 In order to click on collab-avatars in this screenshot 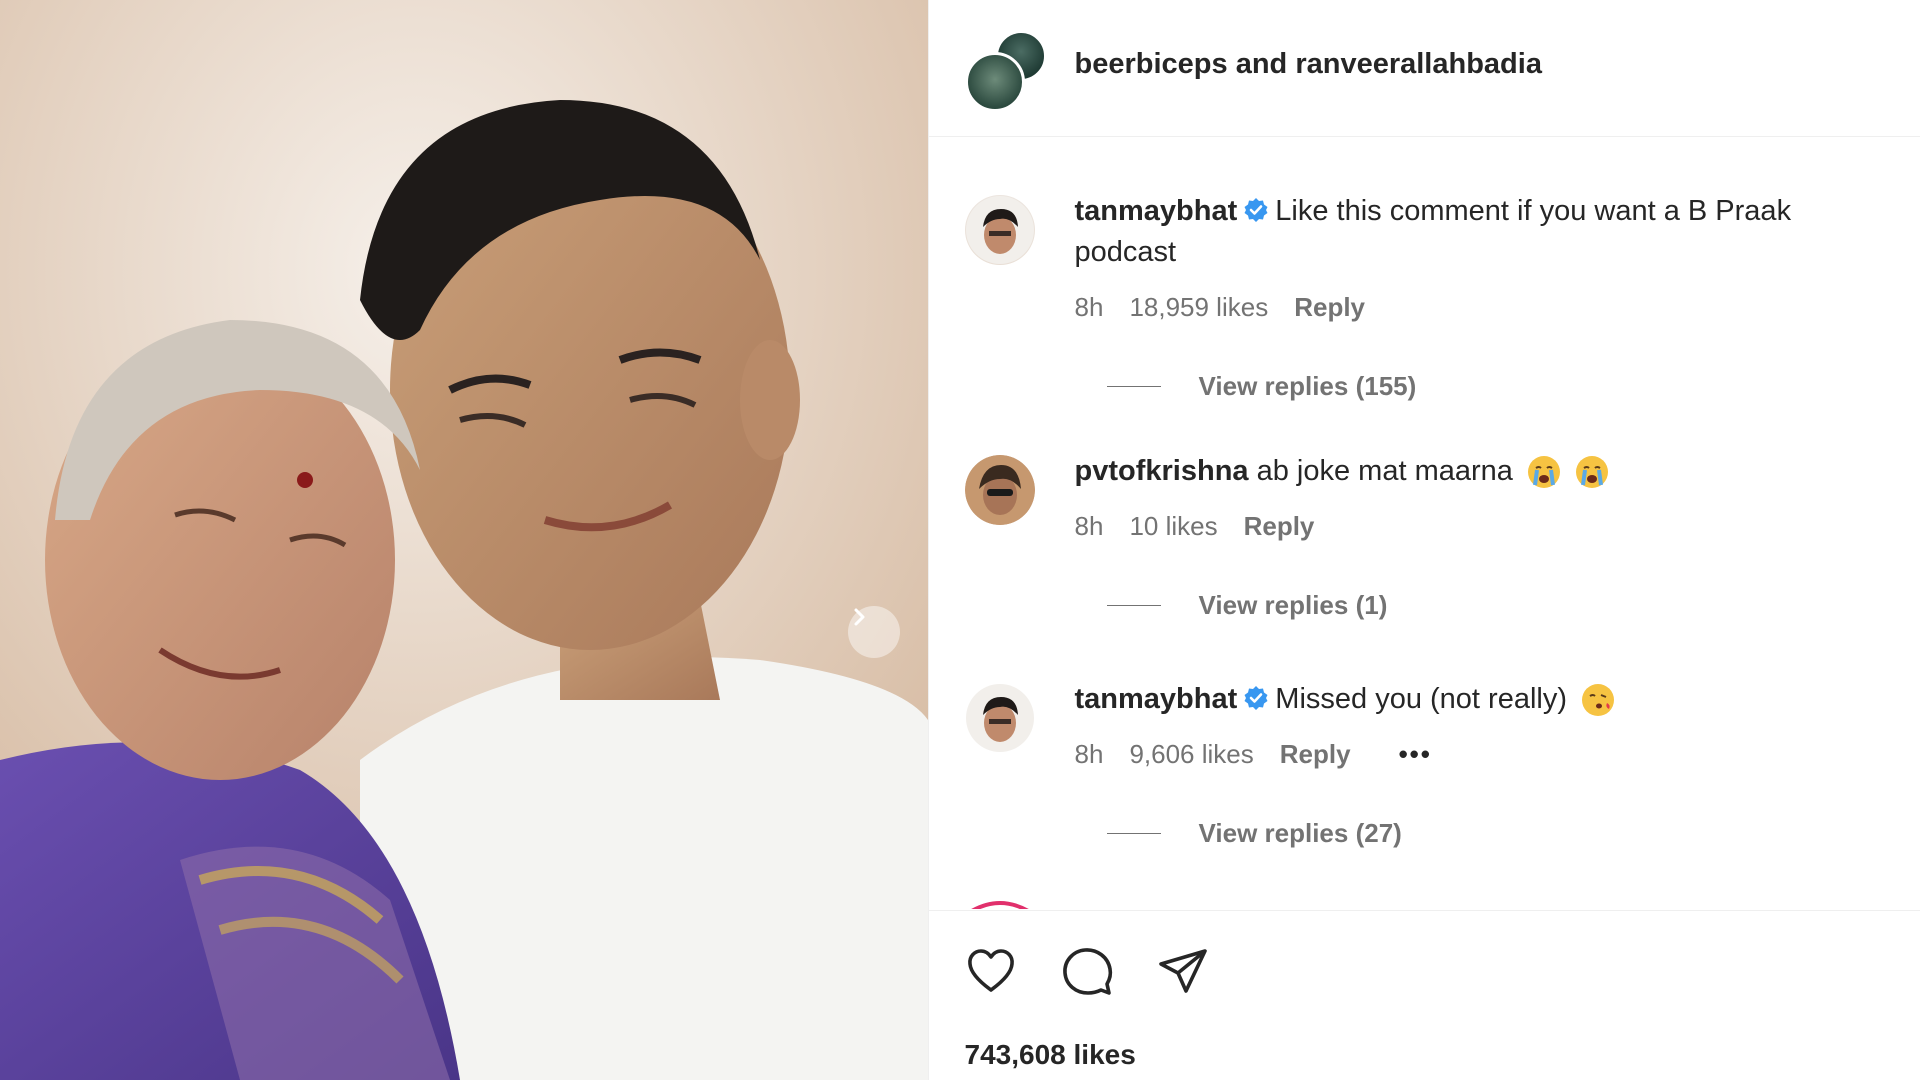, I will do `click(1005, 71)`.